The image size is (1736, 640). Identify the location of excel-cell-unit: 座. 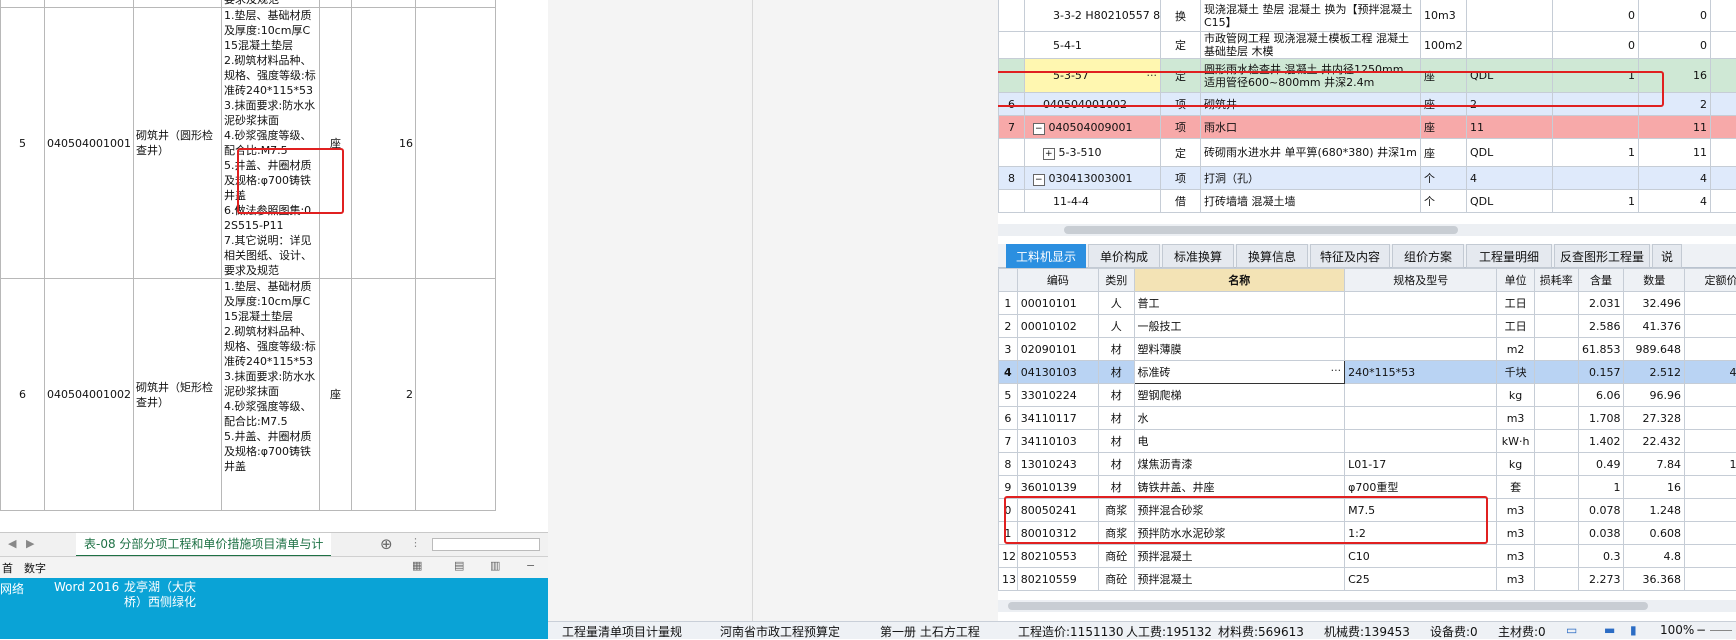
(335, 143).